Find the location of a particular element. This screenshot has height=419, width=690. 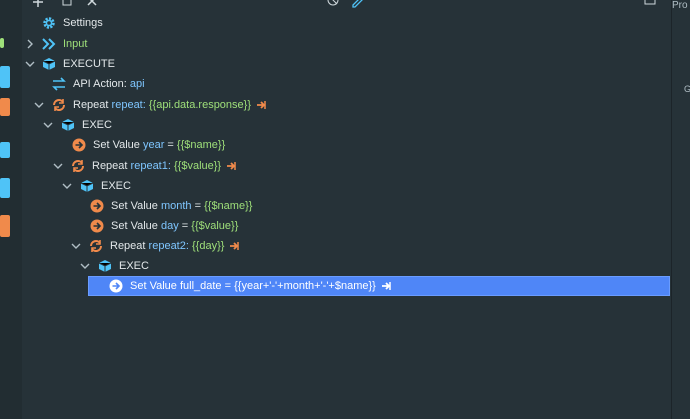

repeat2-prefix: Repeat is located at coordinates (128, 246).